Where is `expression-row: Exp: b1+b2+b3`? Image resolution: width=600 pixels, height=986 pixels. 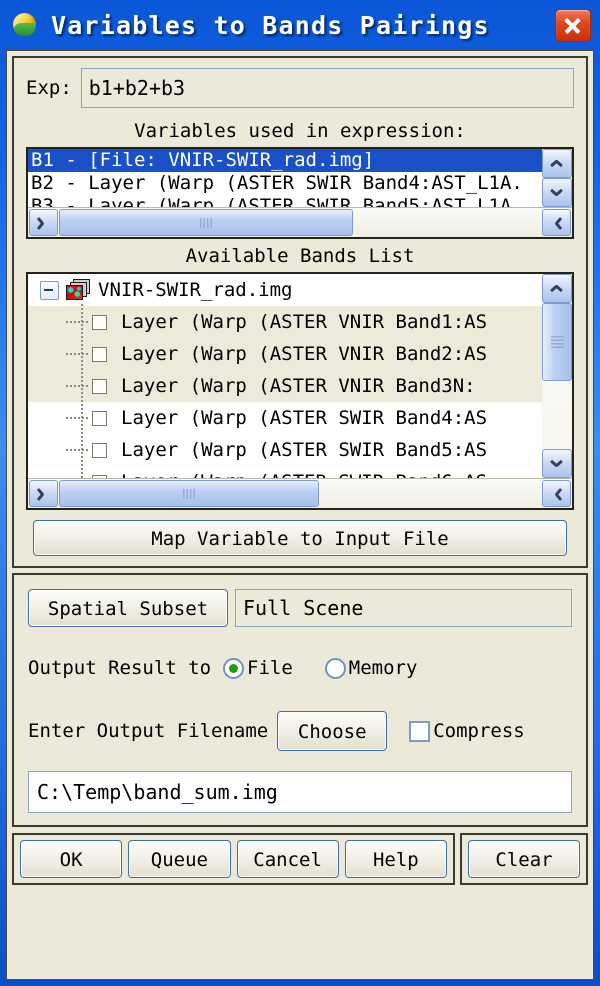 expression-row: Exp: b1+b2+b3 is located at coordinates (300, 86).